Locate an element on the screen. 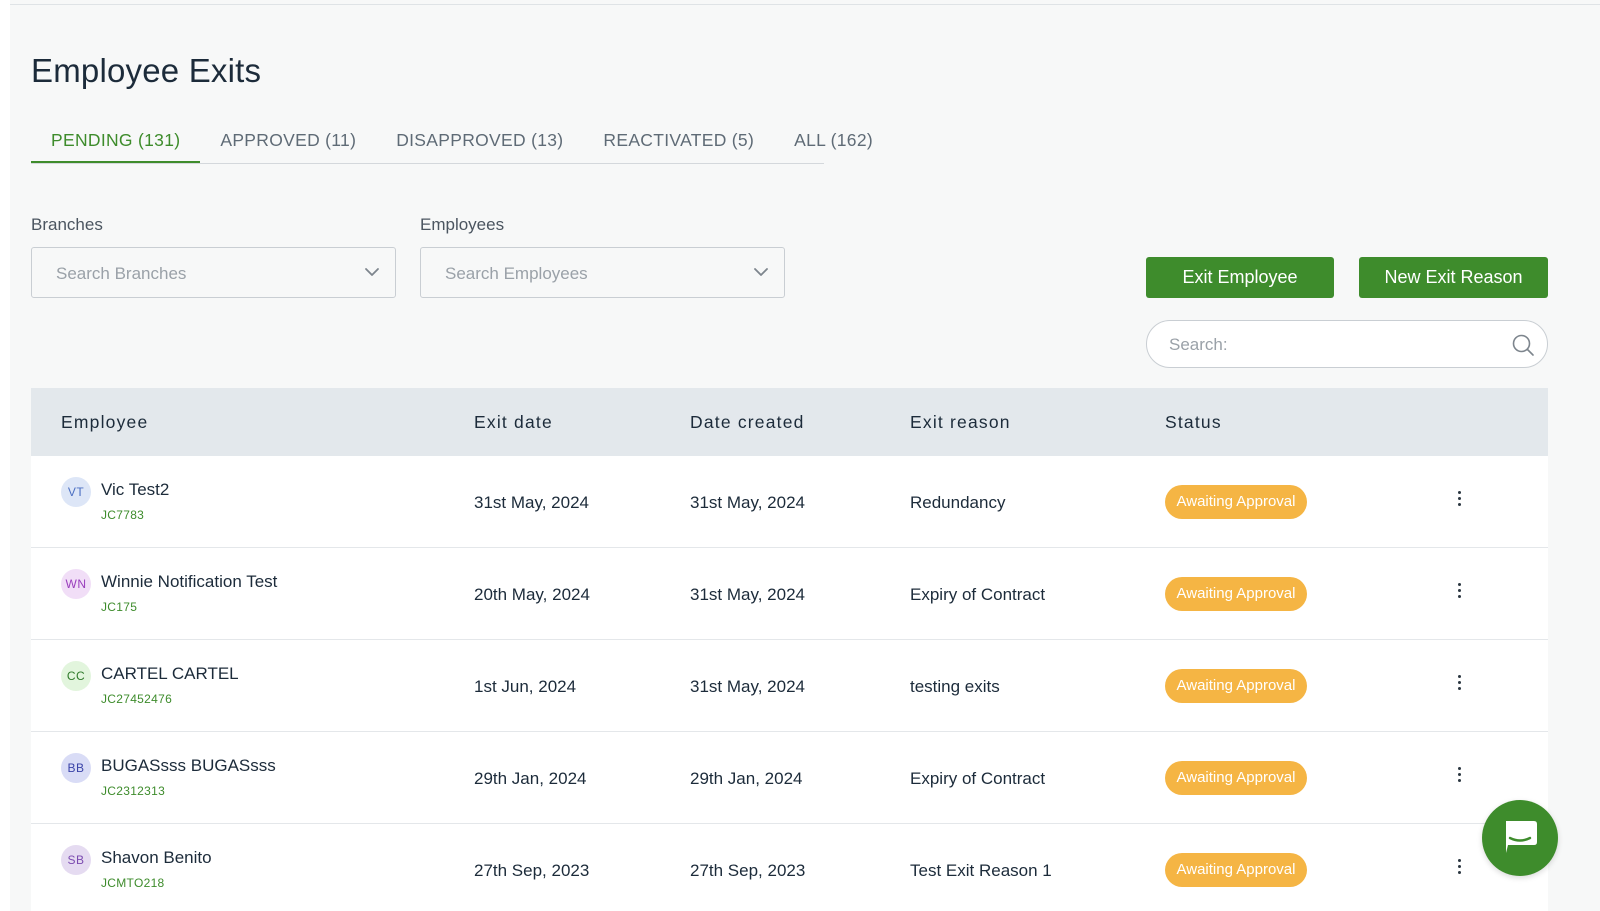 Image resolution: width=1600 pixels, height=911 pixels. tab-approved: APPROVED (11) is located at coordinates (288, 143).